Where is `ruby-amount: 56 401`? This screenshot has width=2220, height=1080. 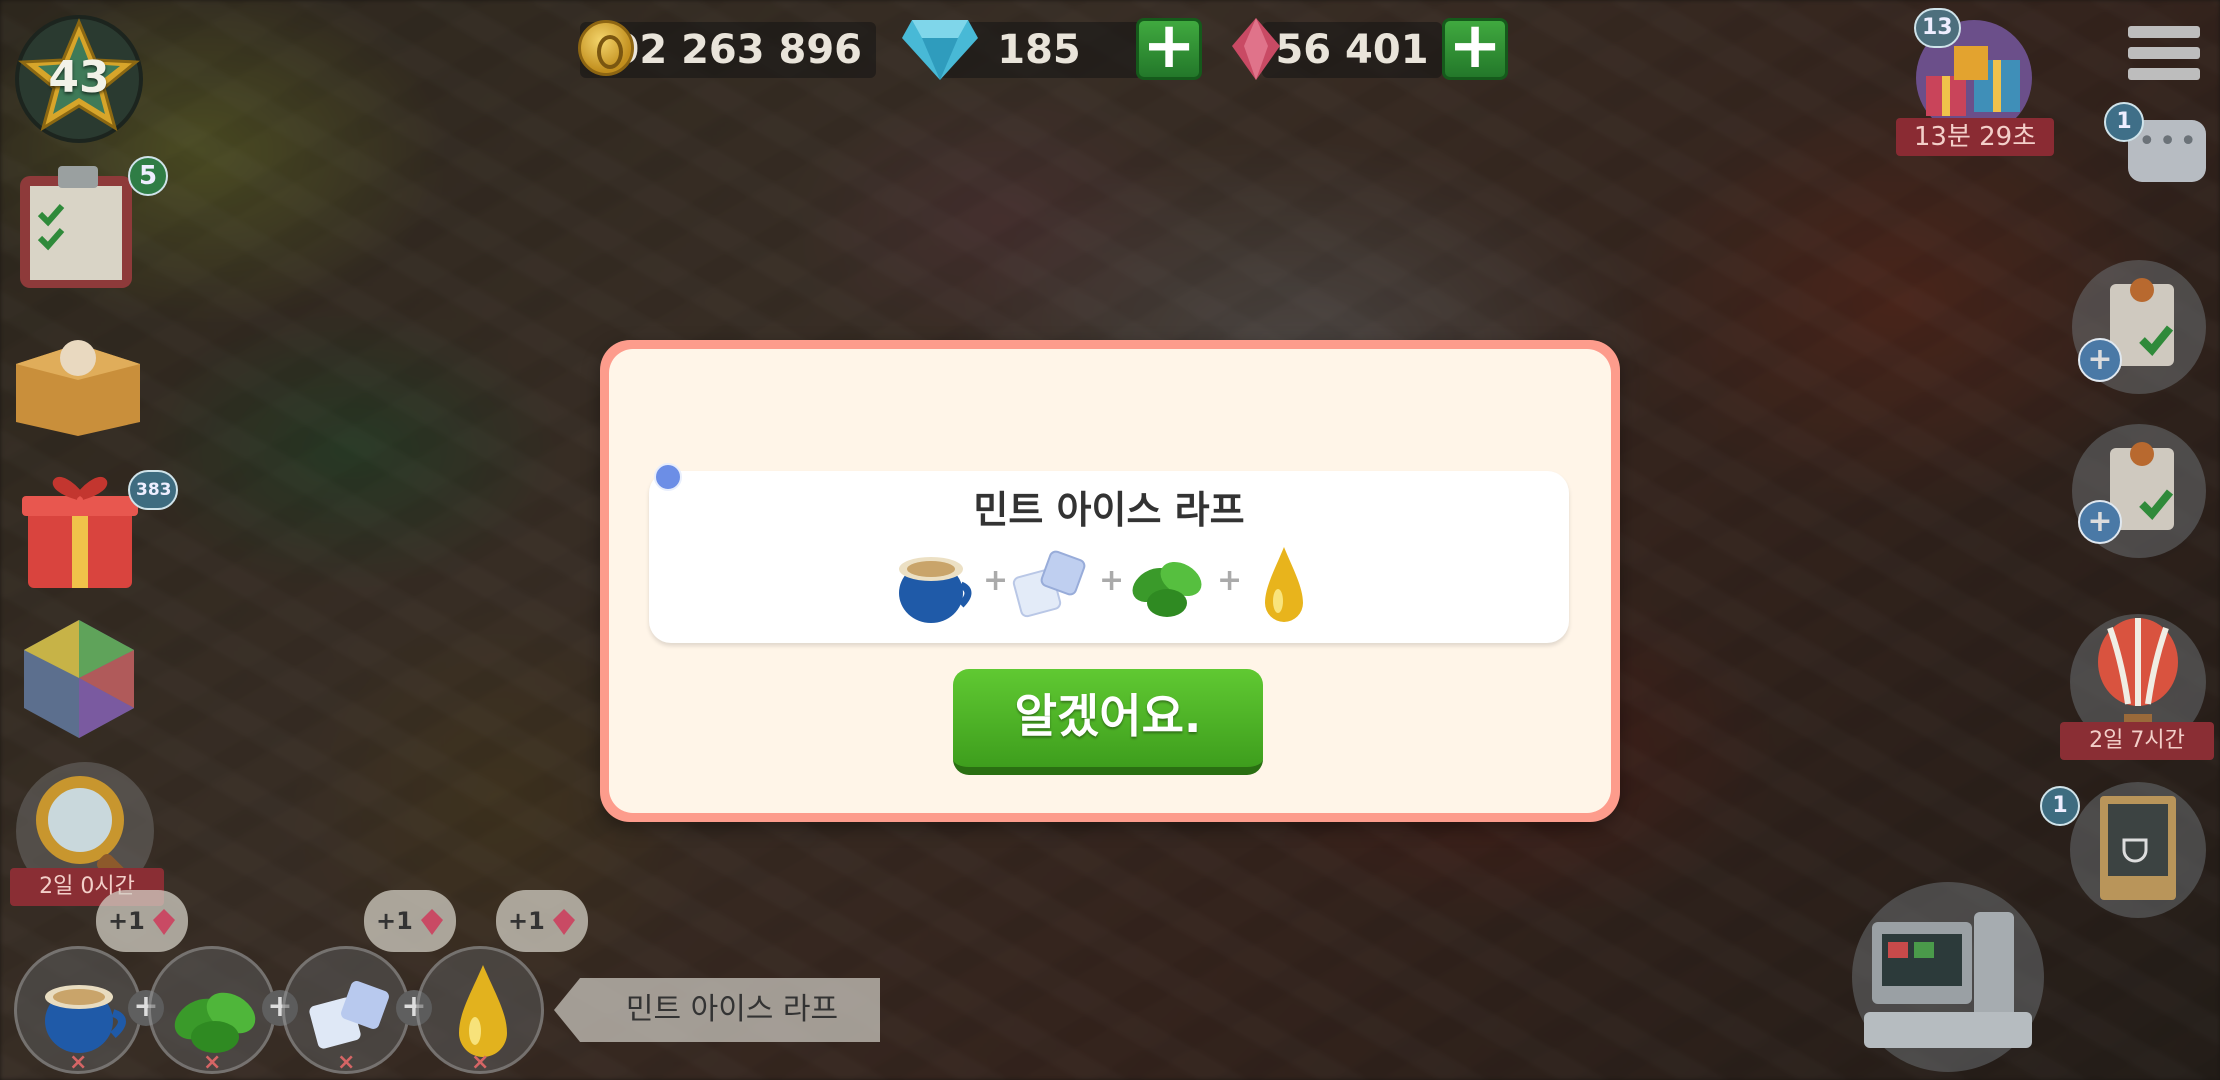 ruby-amount: 56 401 is located at coordinates (1352, 50).